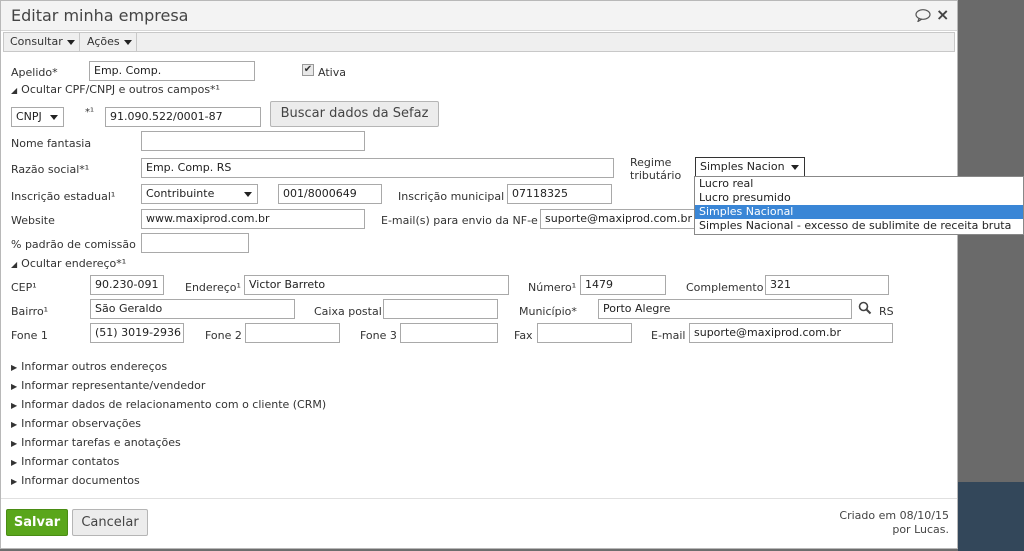 Image resolution: width=1024 pixels, height=551 pixels. I want to click on search-icon, so click(865, 308).